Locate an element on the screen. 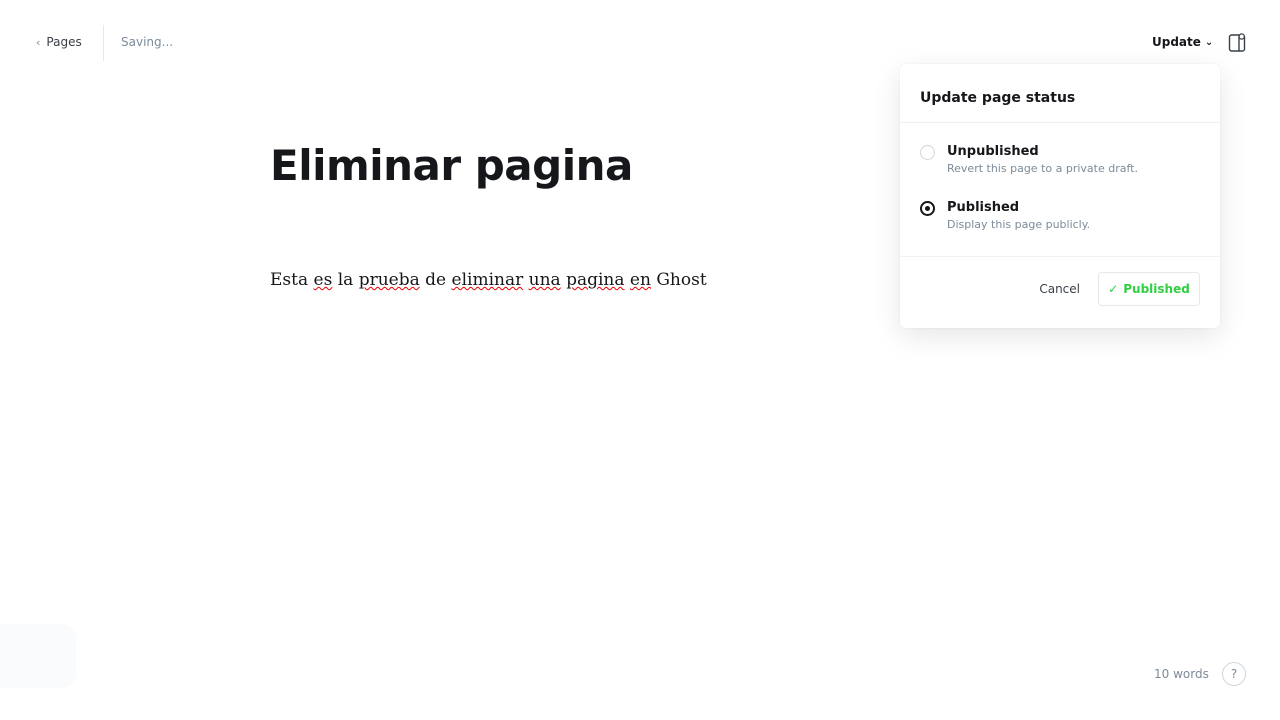  option-description: Display this page publicly. is located at coordinates (1019, 224).